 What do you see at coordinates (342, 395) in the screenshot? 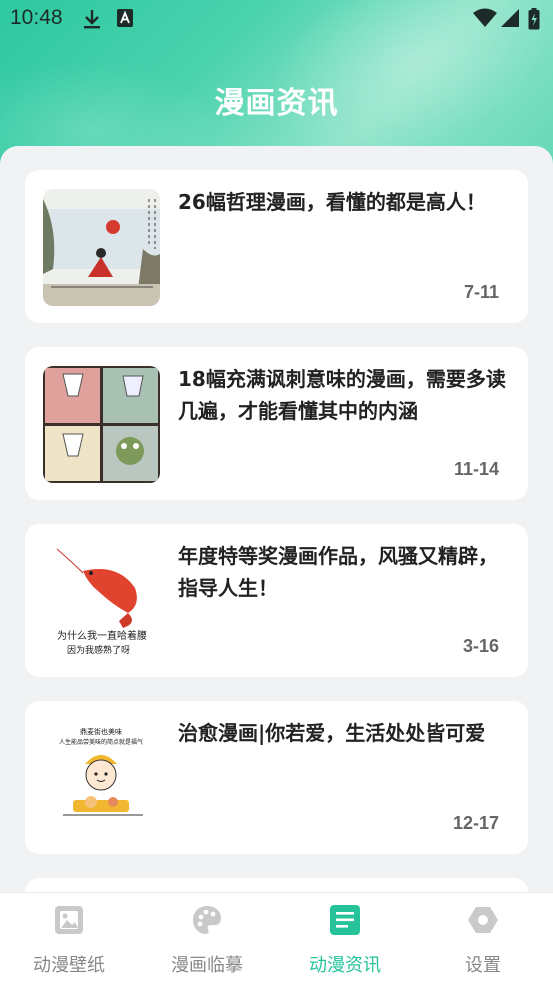
I see `article-title: 18幅充满讽刺意味的漫画，需要多读几遍，才能看懂其中的内涵` at bounding box center [342, 395].